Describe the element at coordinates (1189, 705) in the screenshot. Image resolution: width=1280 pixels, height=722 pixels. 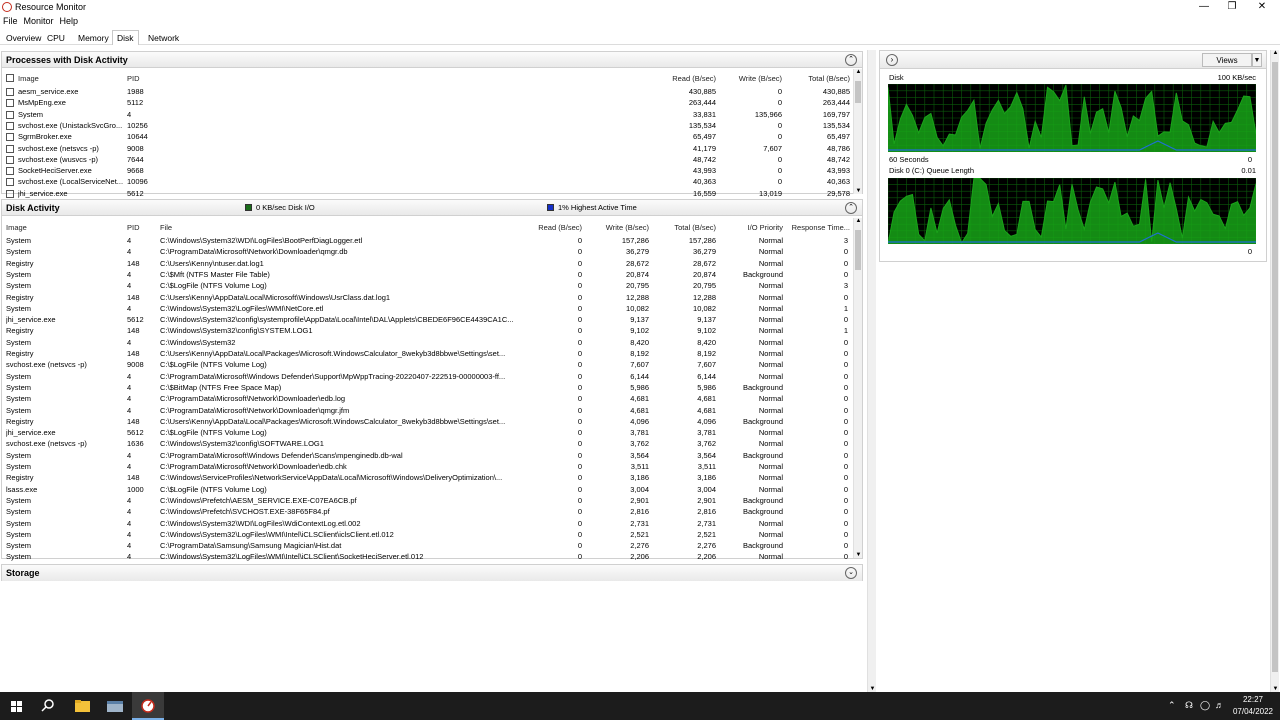
I see `network-icon: ☊` at that location.